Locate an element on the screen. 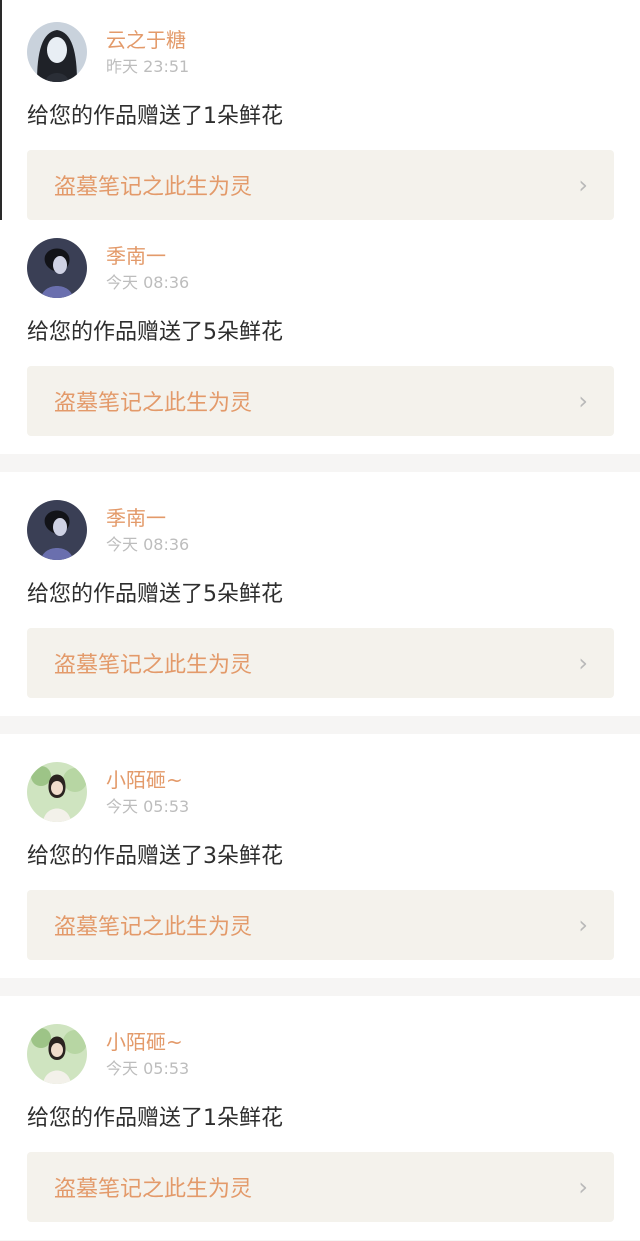 The width and height of the screenshot is (640, 1241). timestamp: 昨天 23:51 is located at coordinates (148, 66).